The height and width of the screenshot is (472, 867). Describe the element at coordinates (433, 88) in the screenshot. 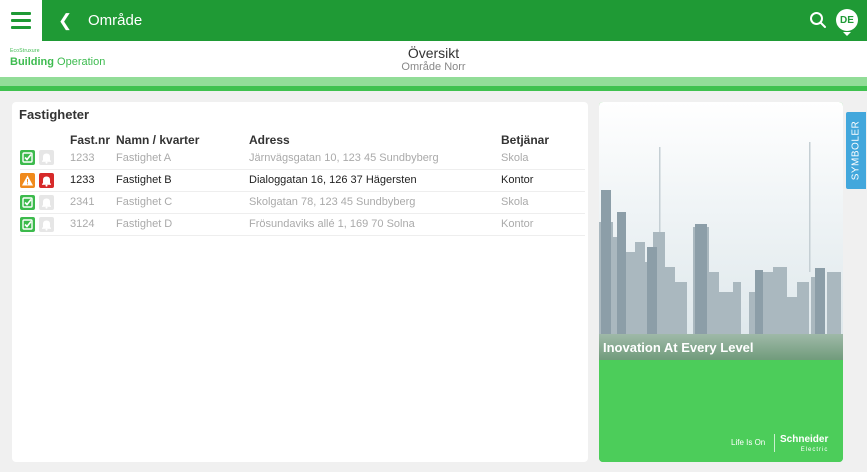

I see `header-stripe-dark` at that location.